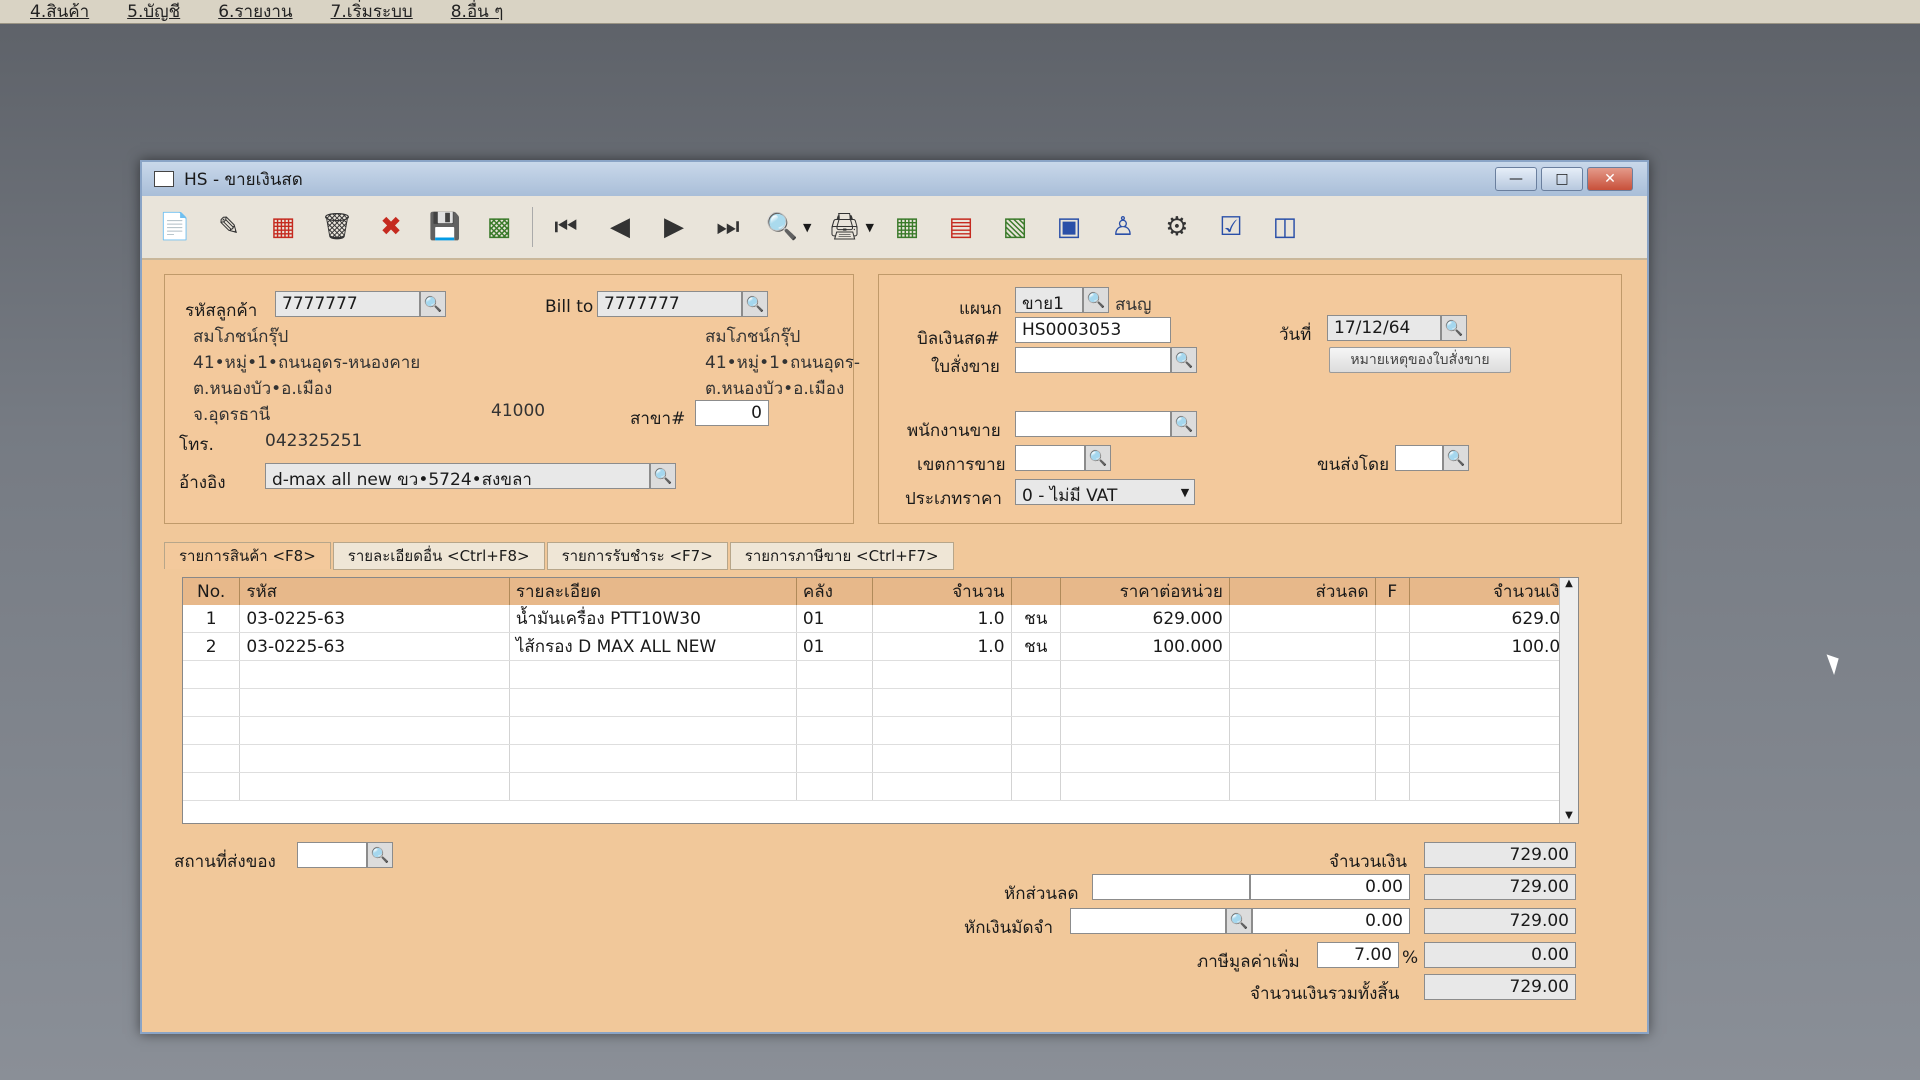  I want to click on col-discount: ส่วนลด, so click(1302, 591).